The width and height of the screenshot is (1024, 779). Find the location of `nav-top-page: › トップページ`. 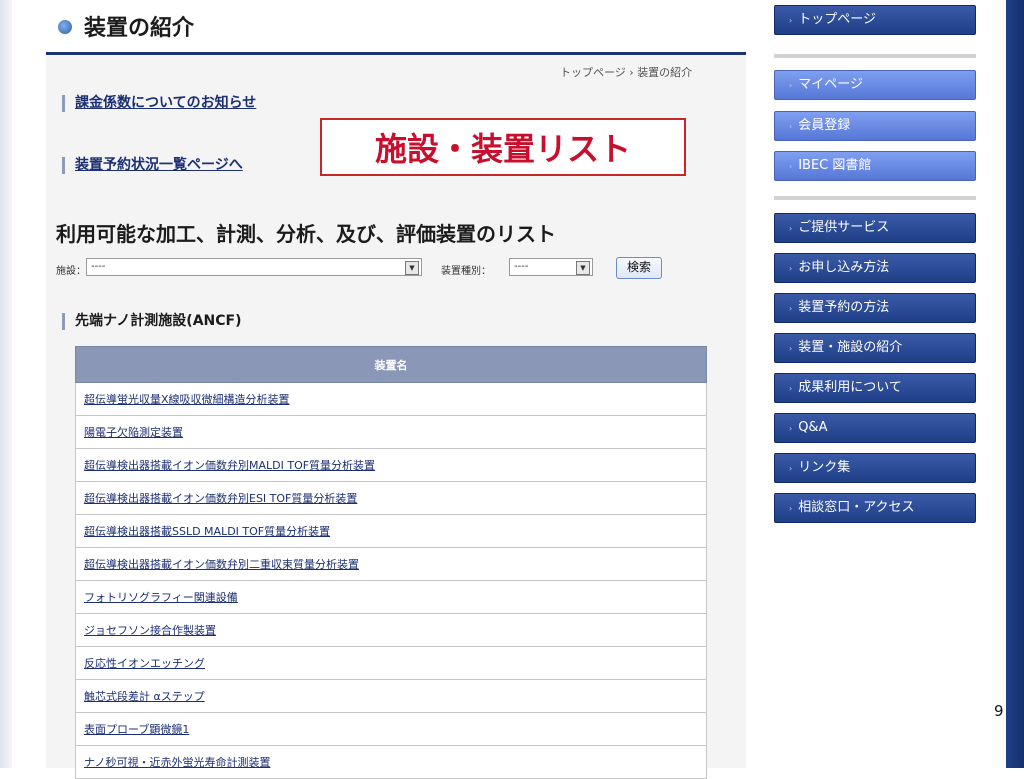

nav-top-page: › トップページ is located at coordinates (875, 20).